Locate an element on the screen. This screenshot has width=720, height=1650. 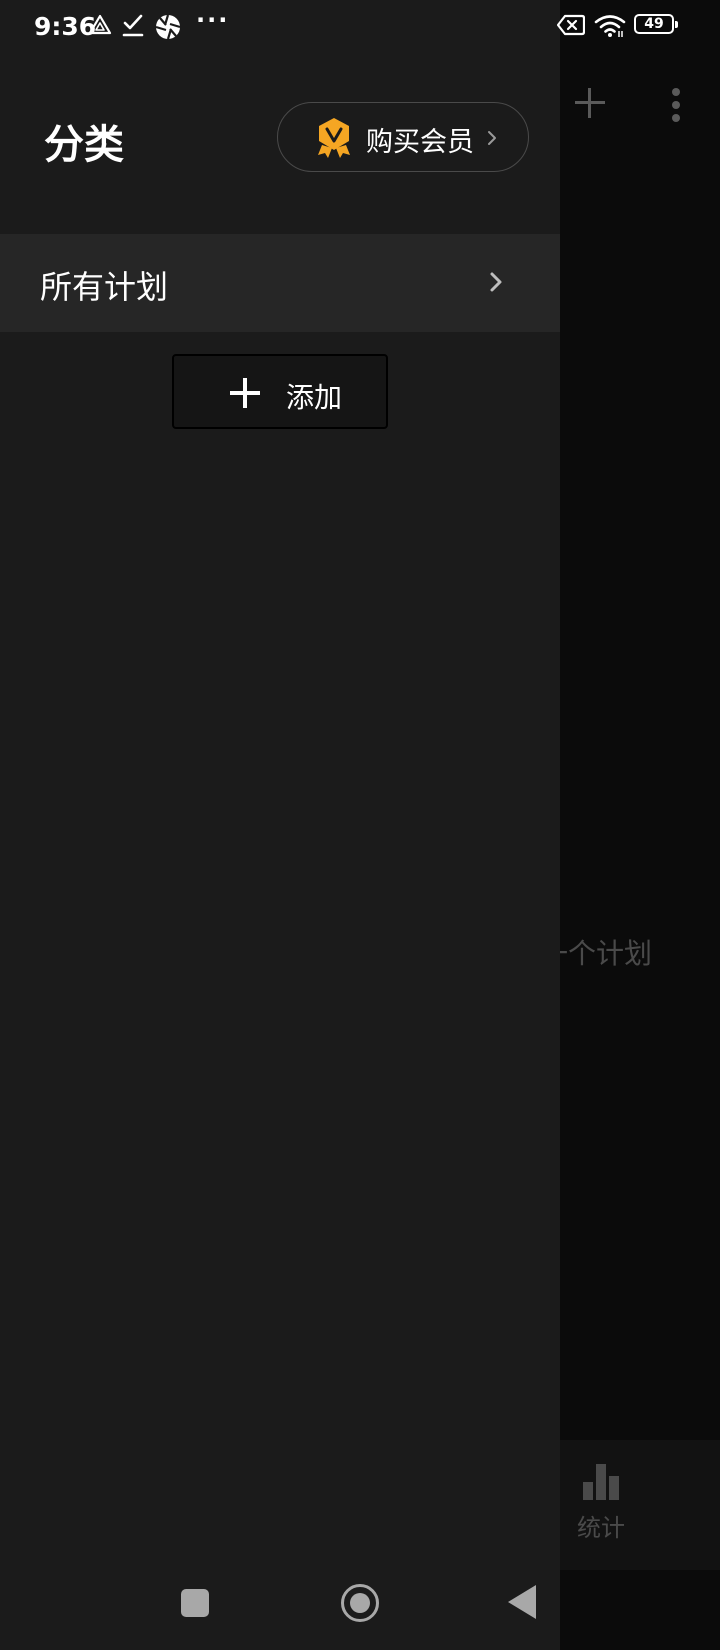
recents-button is located at coordinates (195, 1603).